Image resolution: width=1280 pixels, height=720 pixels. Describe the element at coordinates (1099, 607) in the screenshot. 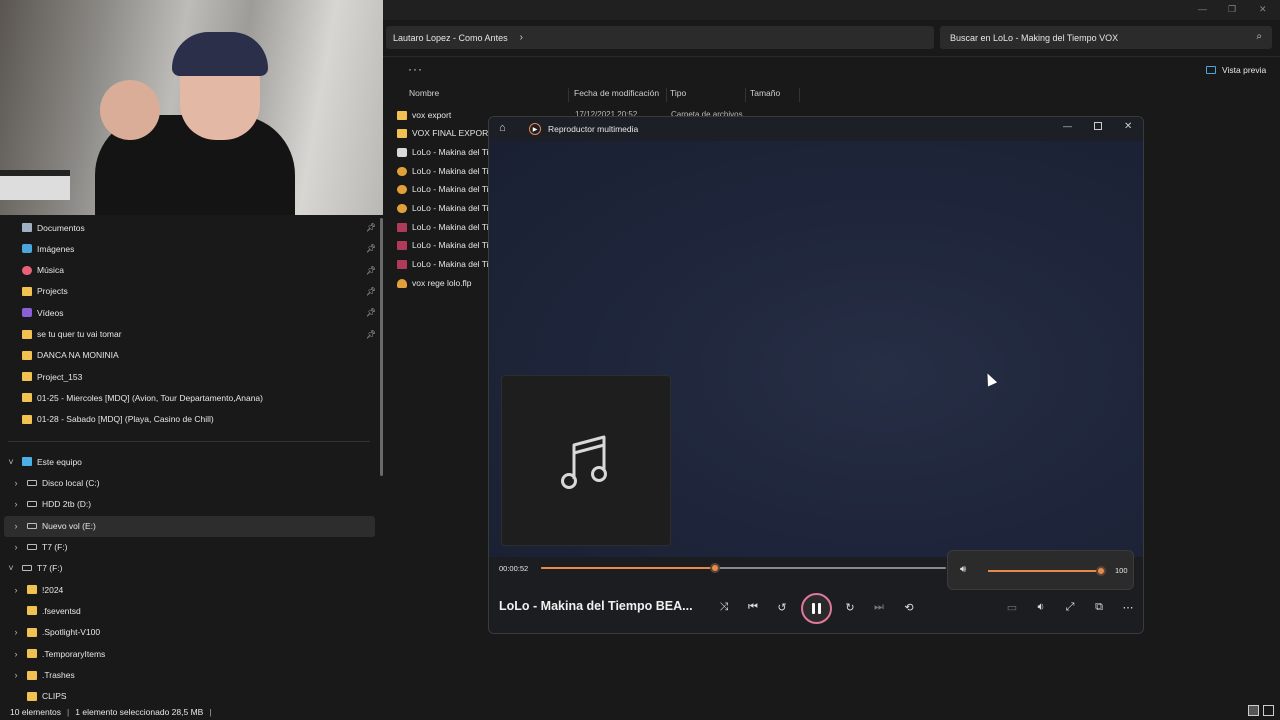

I see `mini-player-icon: ⧉` at that location.